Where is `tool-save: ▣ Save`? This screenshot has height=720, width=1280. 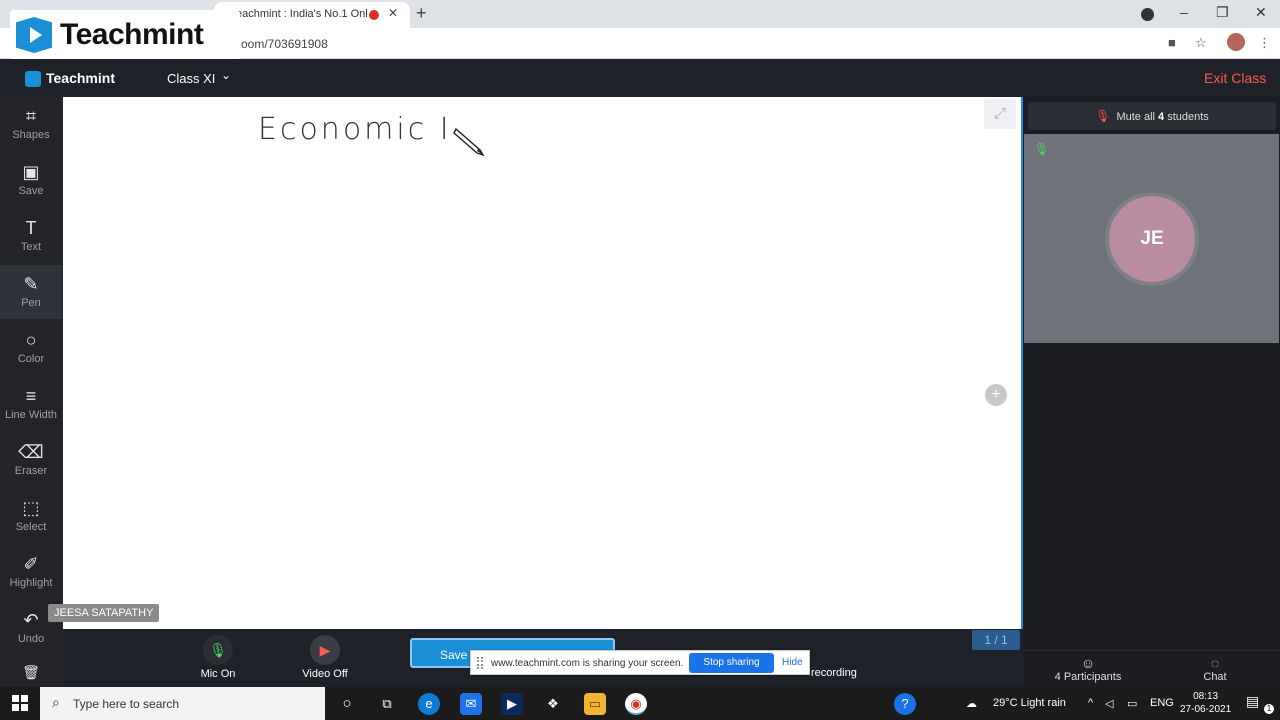 tool-save: ▣ Save is located at coordinates (31, 180).